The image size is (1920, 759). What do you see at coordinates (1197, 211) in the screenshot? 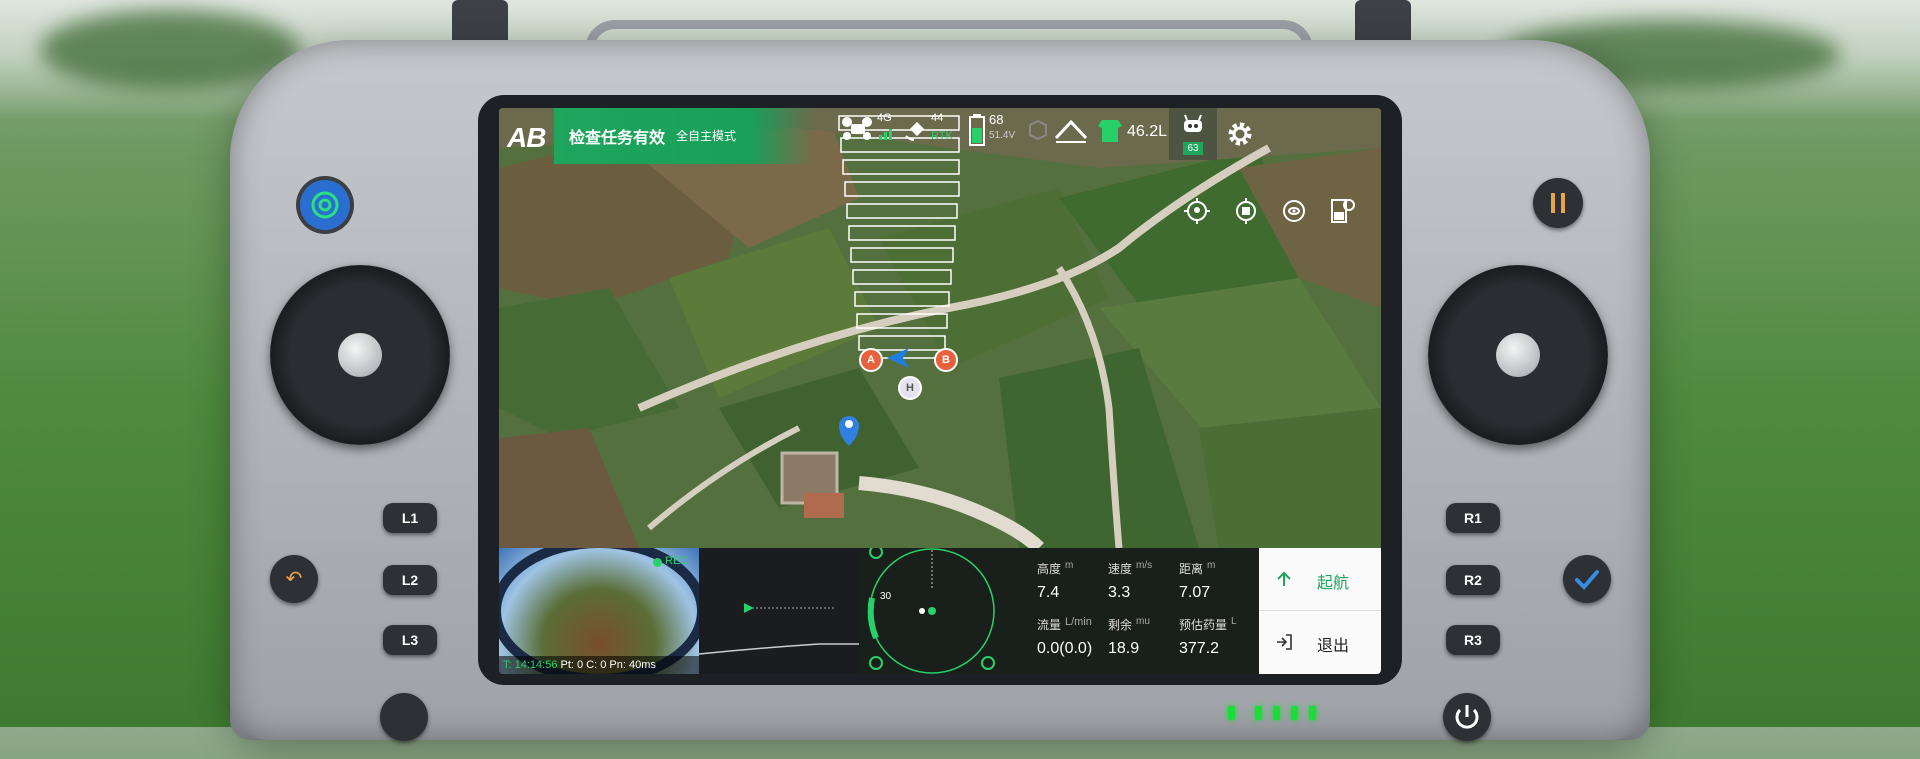
I see `locate-drone-icon` at bounding box center [1197, 211].